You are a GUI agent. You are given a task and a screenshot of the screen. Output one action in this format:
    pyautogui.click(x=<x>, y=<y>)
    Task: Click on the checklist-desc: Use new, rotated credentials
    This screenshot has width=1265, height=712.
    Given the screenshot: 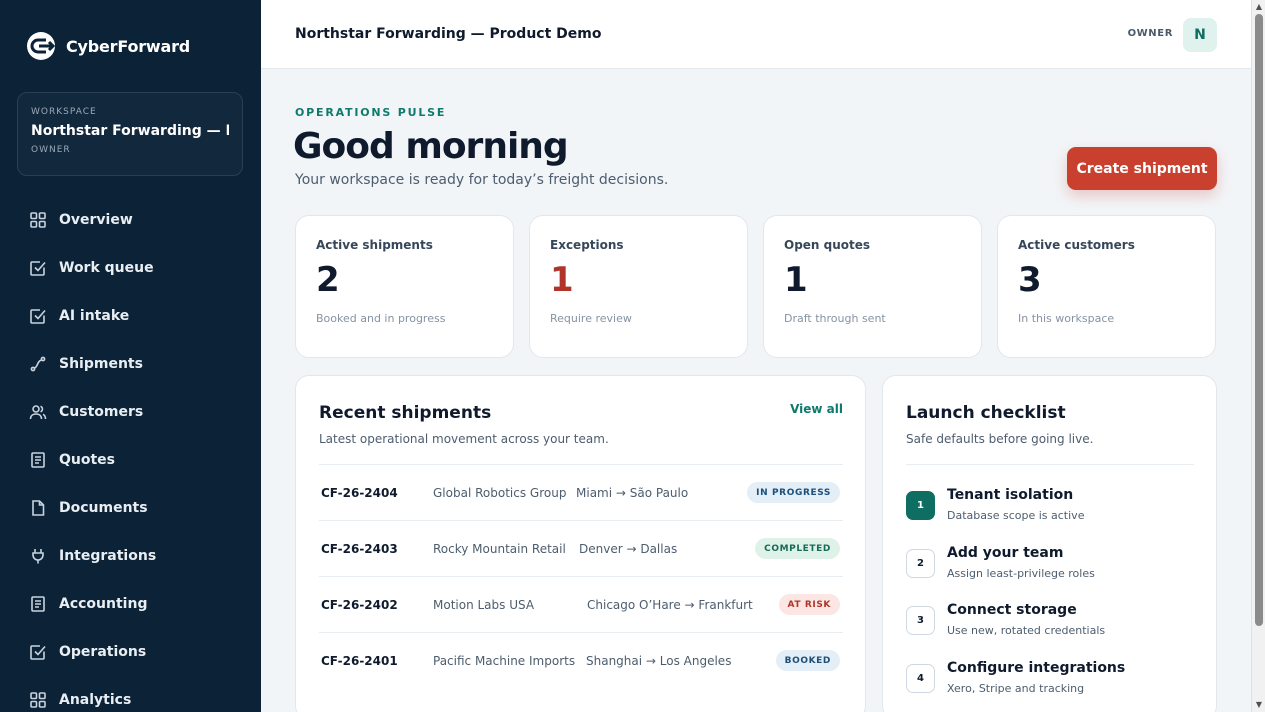 What is the action you would take?
    pyautogui.click(x=1026, y=630)
    